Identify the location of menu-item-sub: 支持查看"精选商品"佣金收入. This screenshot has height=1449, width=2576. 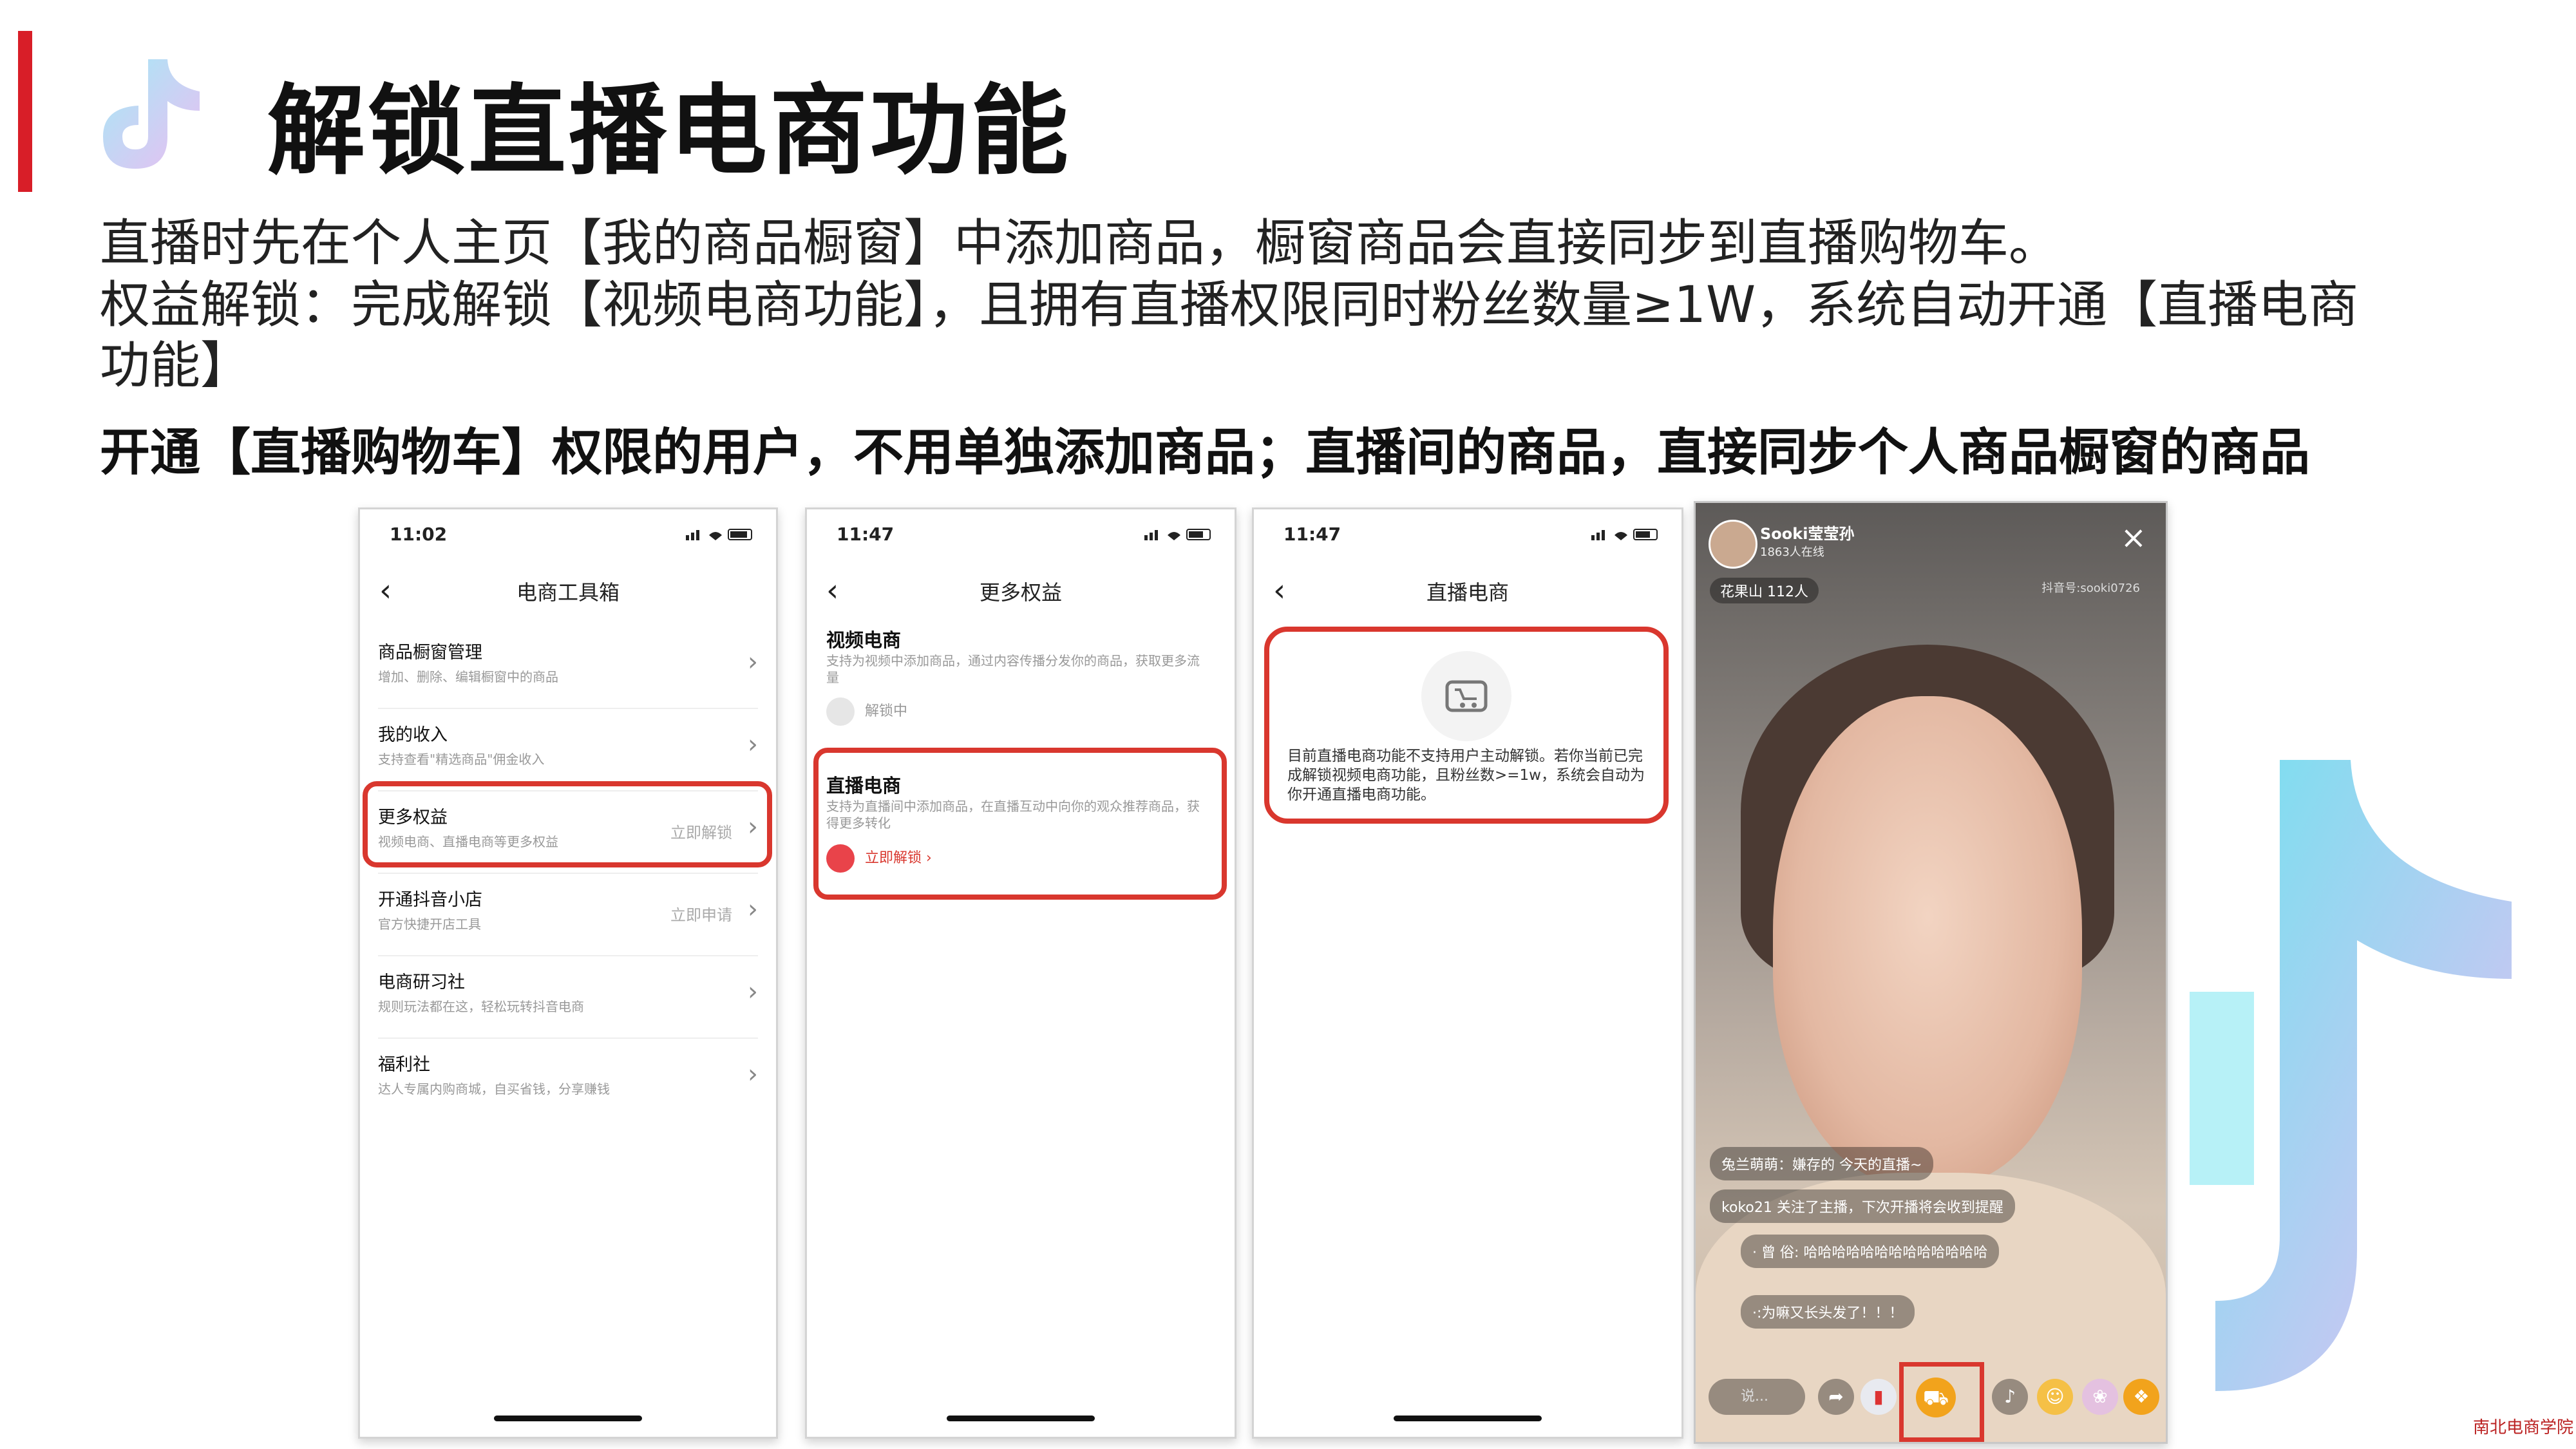
(462, 759).